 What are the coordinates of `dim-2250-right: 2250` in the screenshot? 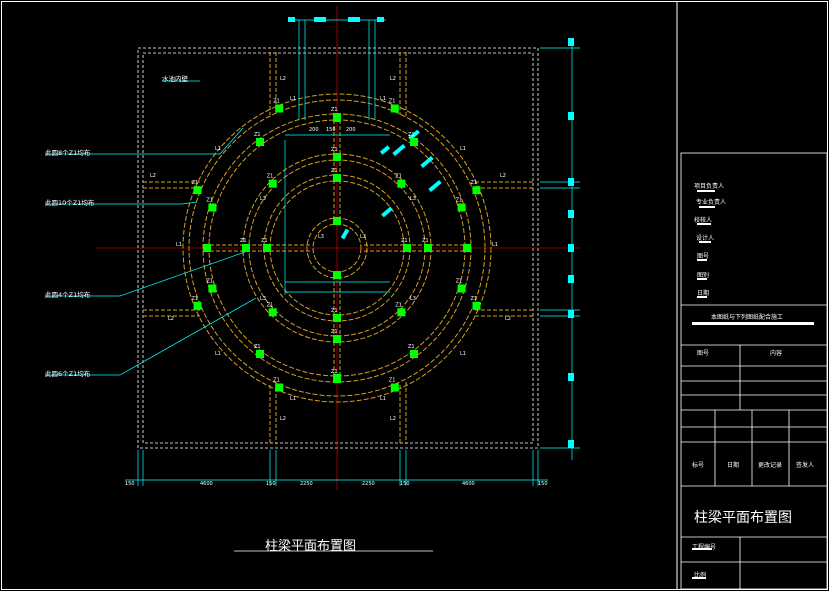 It's located at (368, 484).